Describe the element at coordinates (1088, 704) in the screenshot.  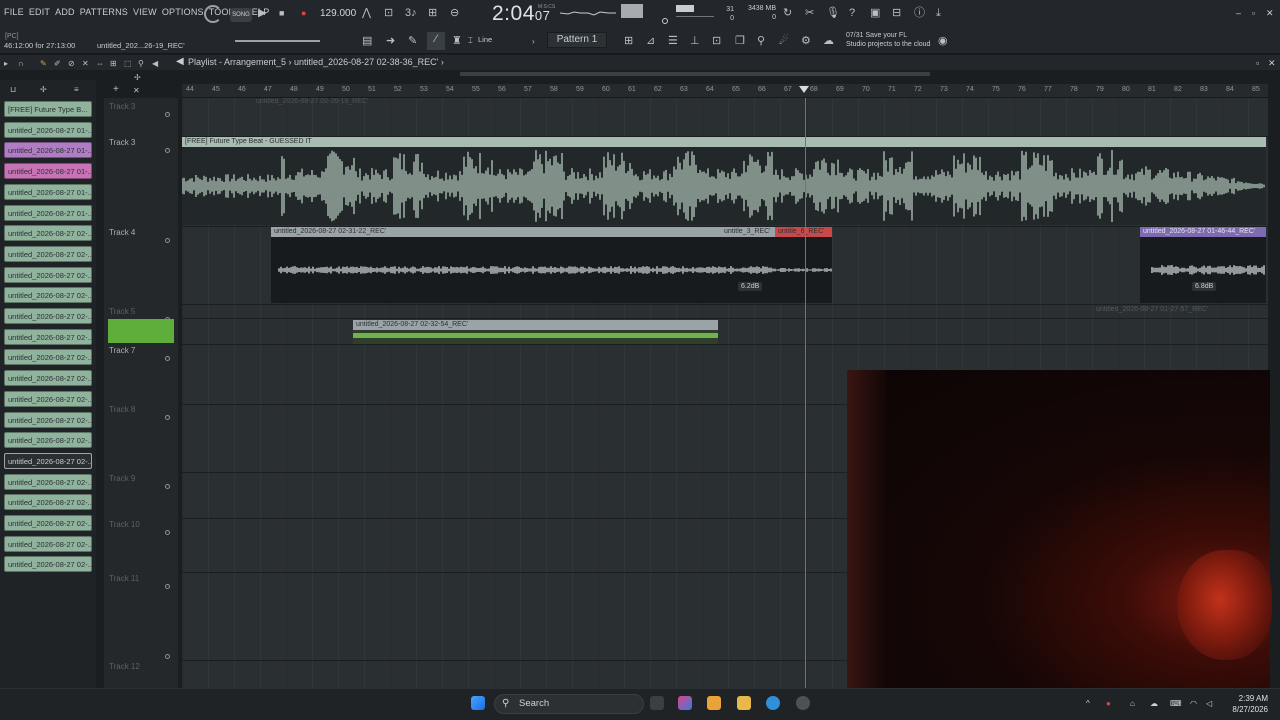
I see `tray-chevron-icon: ^` at that location.